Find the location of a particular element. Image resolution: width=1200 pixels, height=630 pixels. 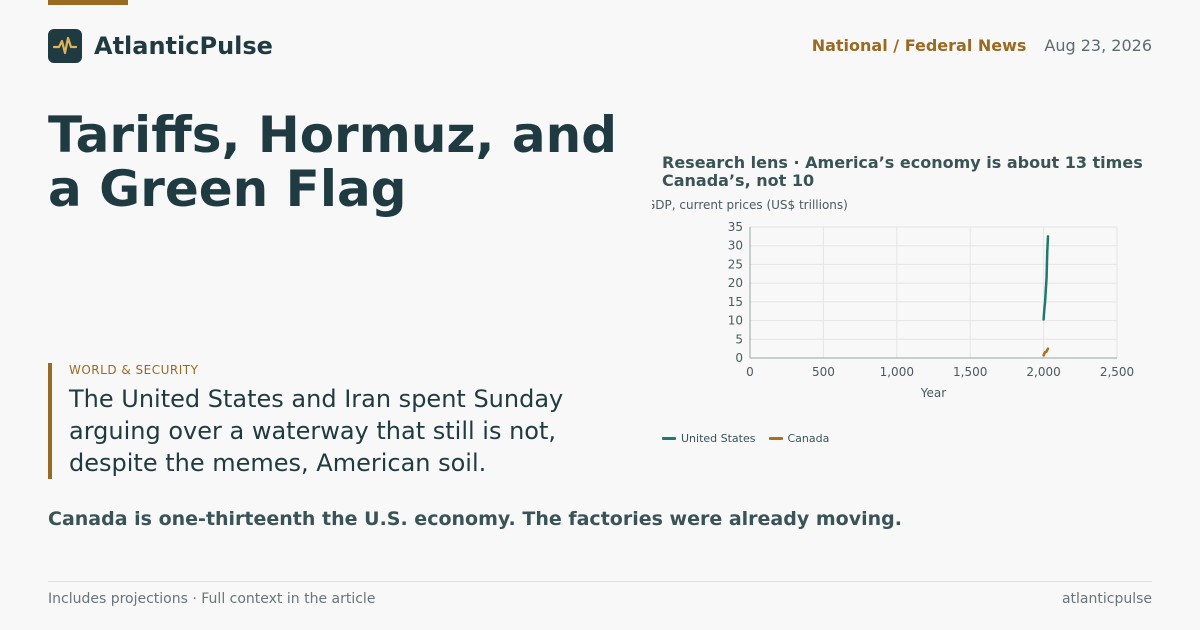

legend-label: United States is located at coordinates (718, 438).